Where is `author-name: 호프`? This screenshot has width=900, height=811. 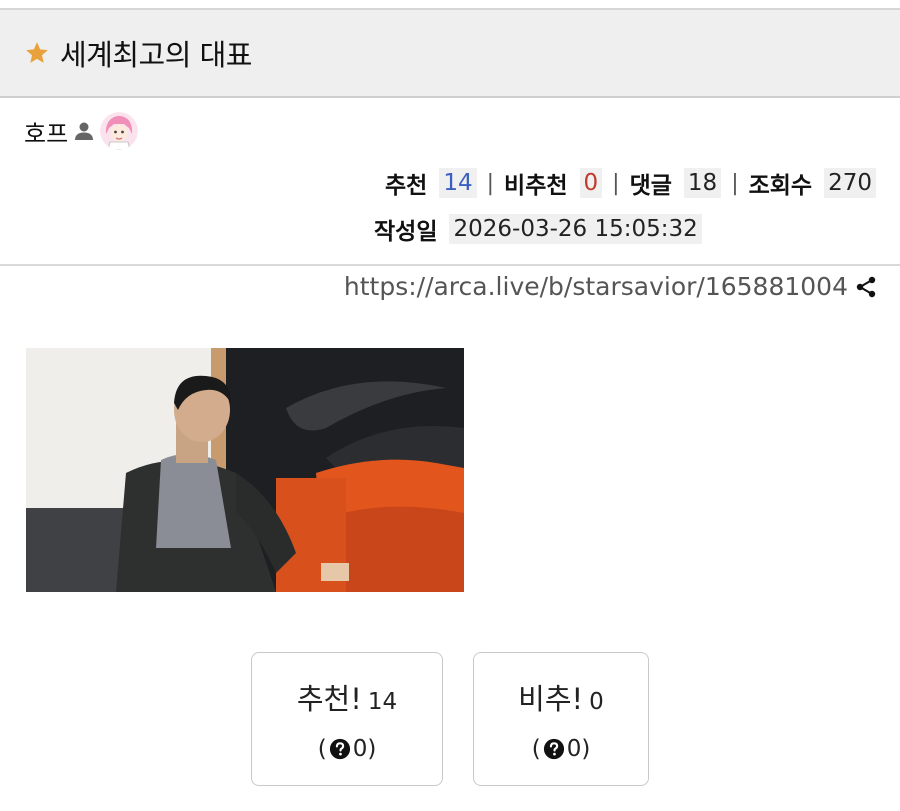 author-name: 호프 is located at coordinates (46, 131).